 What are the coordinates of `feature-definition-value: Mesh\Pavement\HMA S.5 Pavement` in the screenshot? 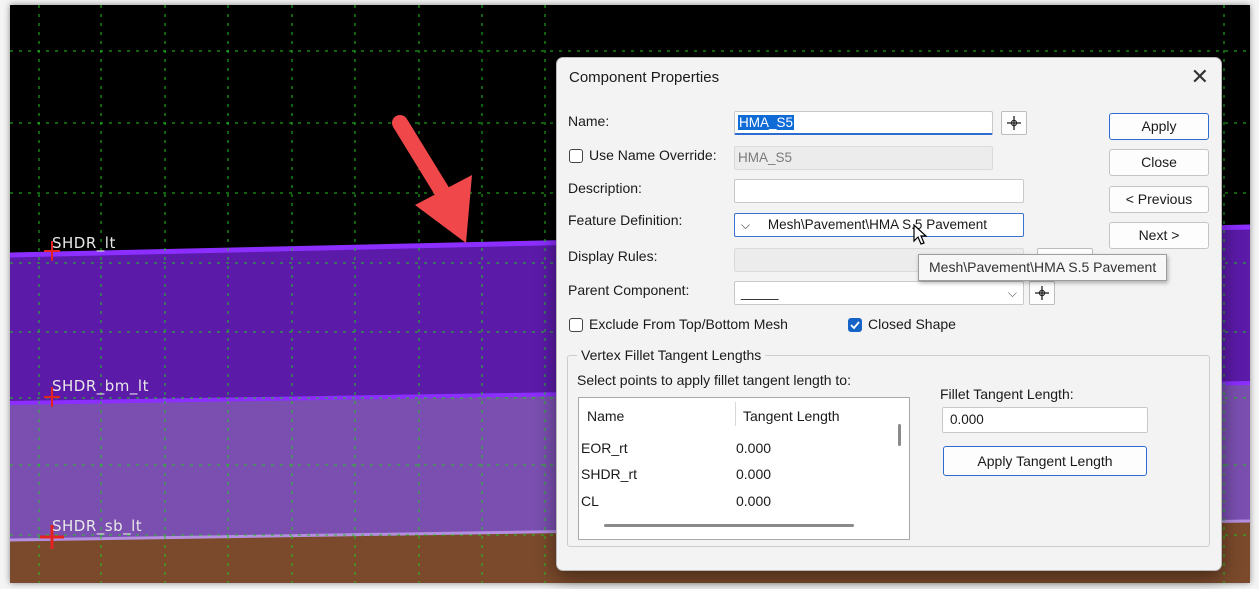 It's located at (877, 224).